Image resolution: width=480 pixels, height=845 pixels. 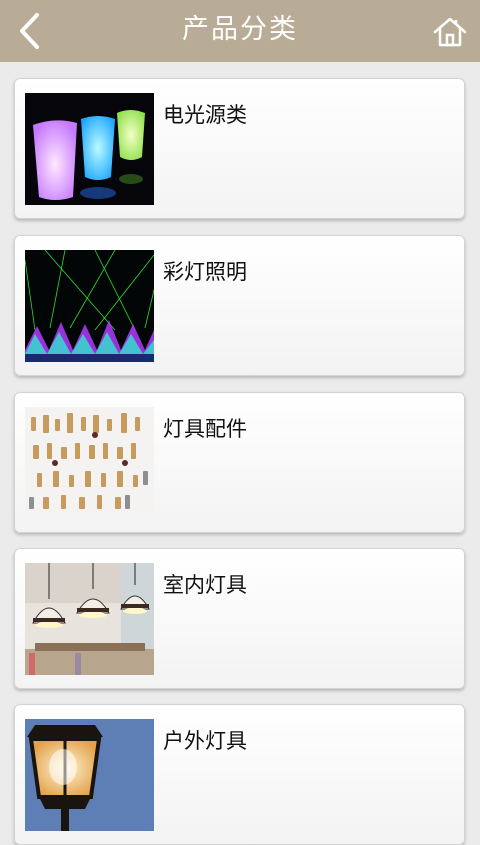 What do you see at coordinates (205, 272) in the screenshot?
I see `category-label: 彩灯照明` at bounding box center [205, 272].